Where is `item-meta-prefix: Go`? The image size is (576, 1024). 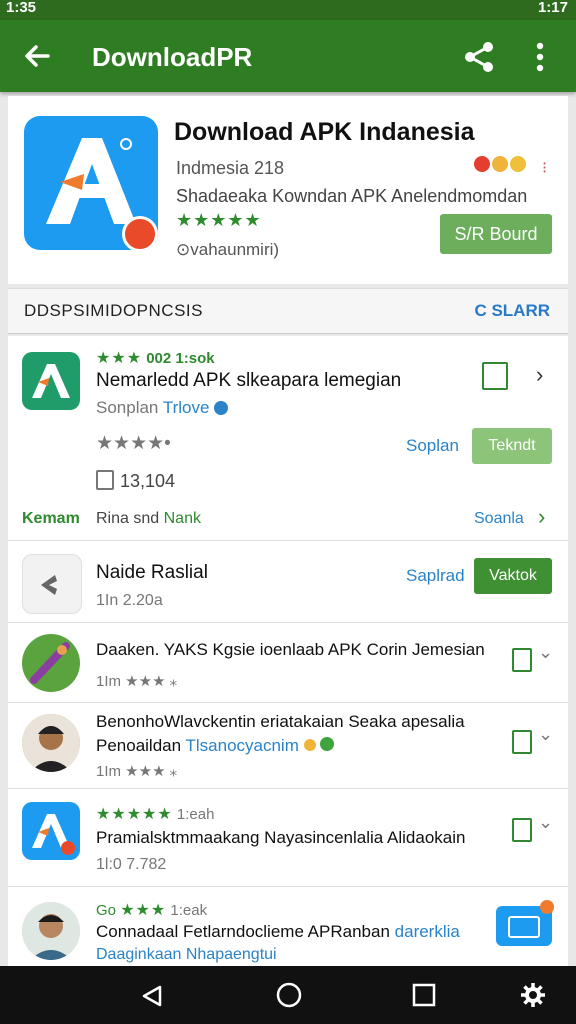
item-meta-prefix: Go is located at coordinates (106, 910).